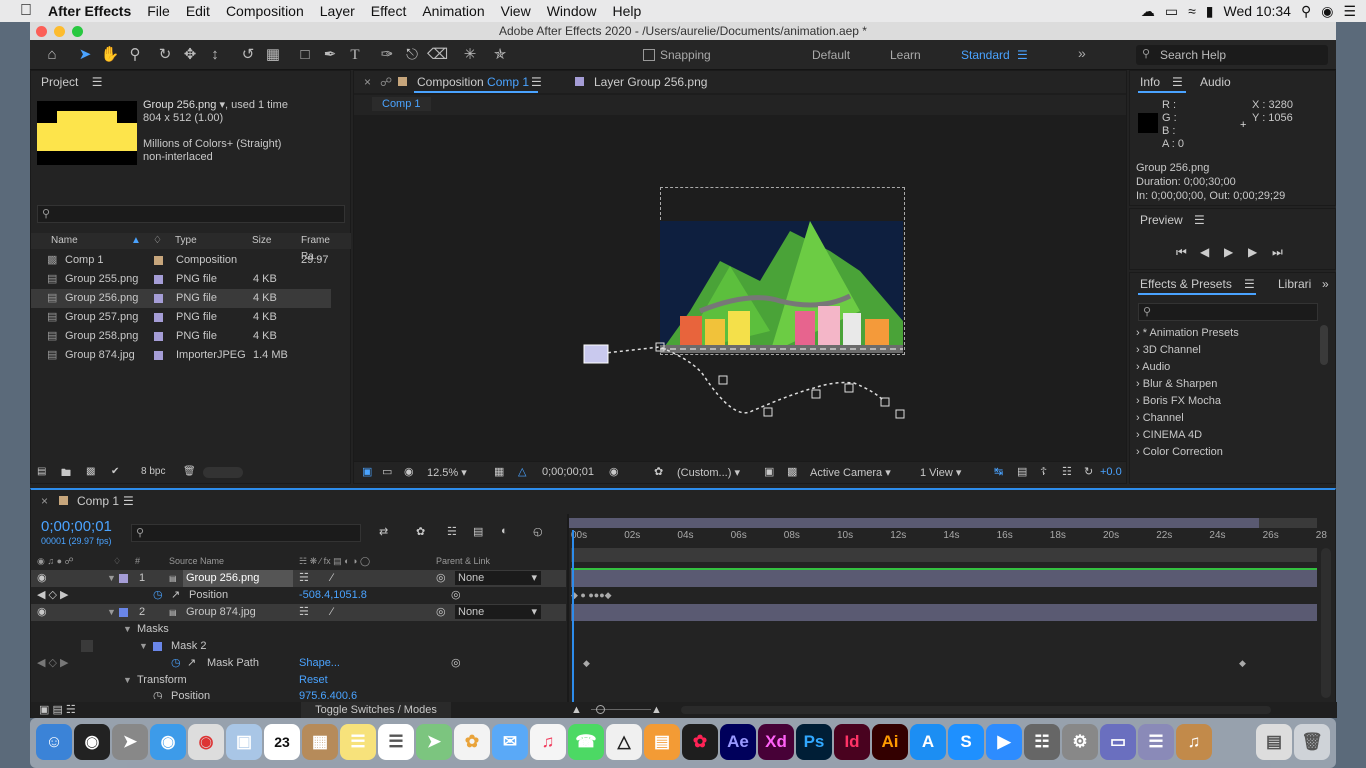  Describe the element at coordinates (1178, 401) in the screenshot. I see `effects-category: › Boris FX Mocha` at that location.